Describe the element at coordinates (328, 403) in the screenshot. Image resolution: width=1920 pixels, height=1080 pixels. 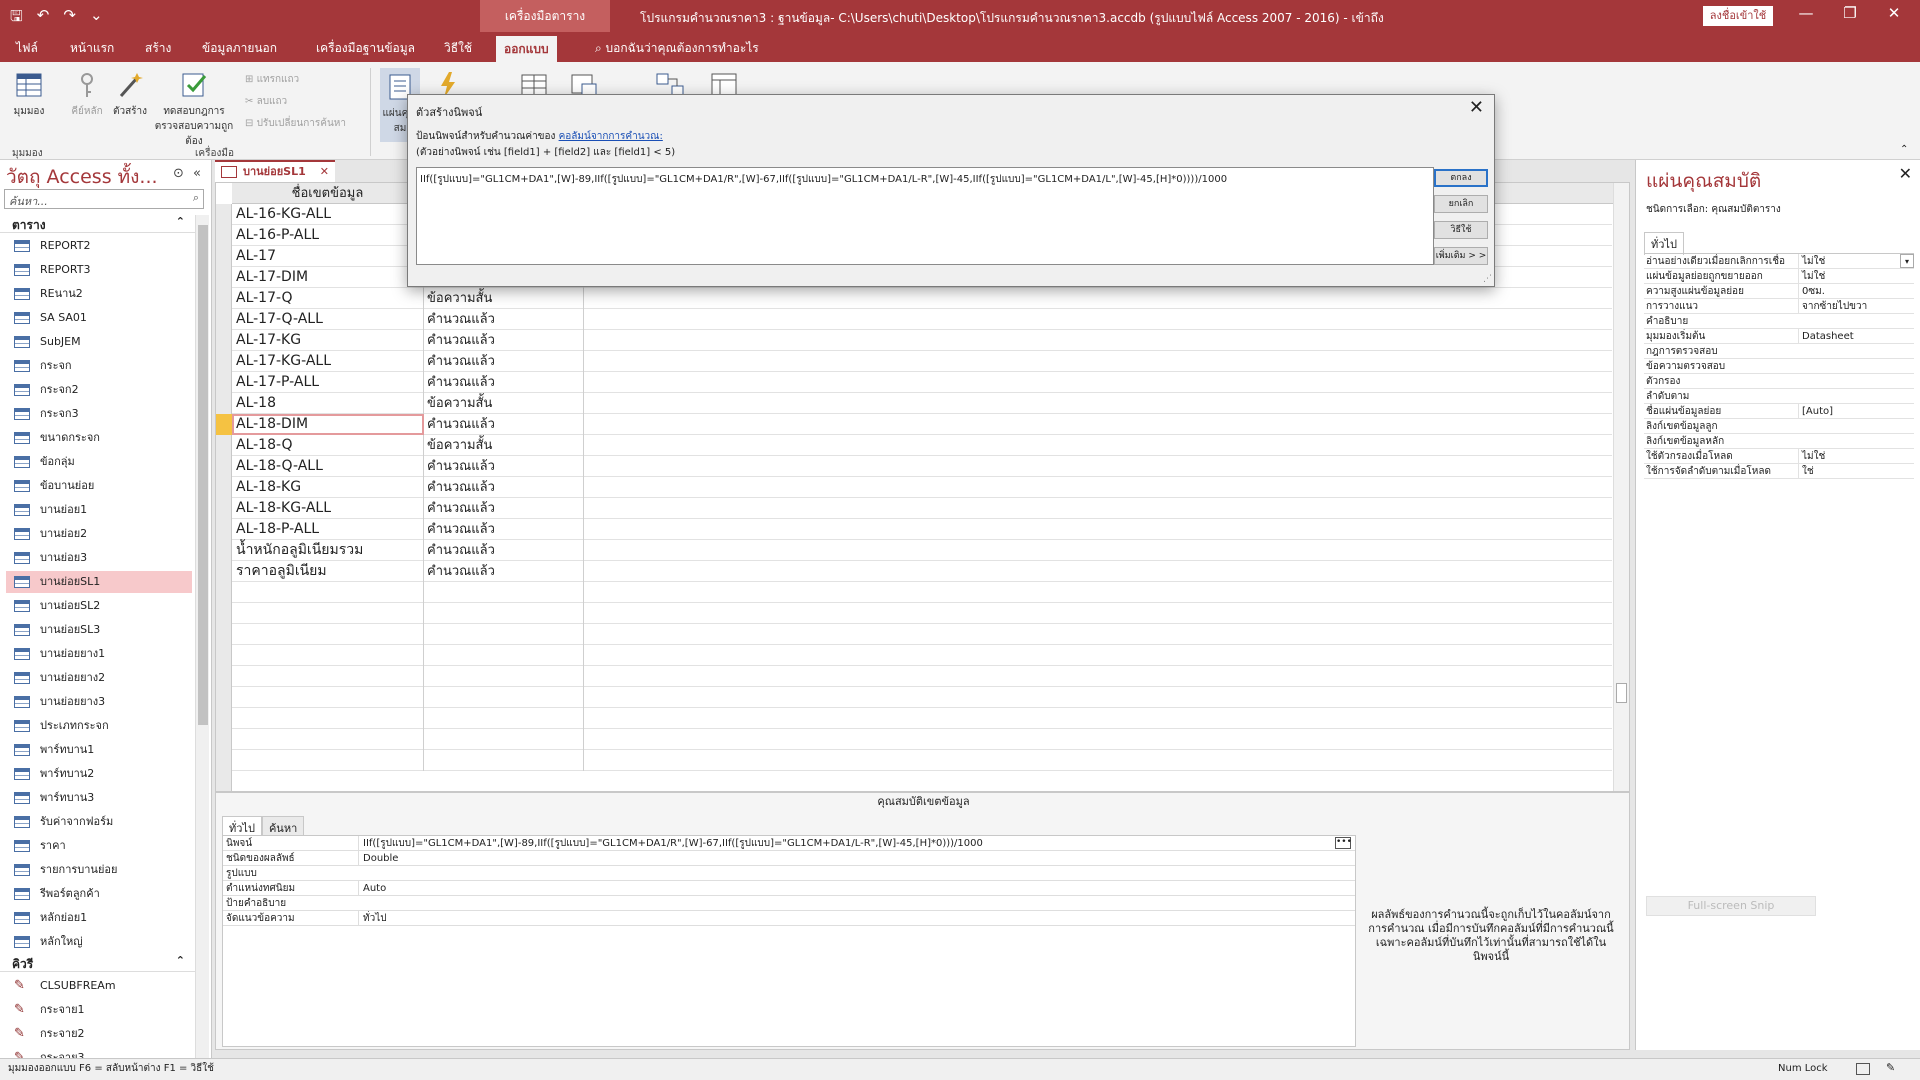
I see `field-name-cell: AL-18` at that location.